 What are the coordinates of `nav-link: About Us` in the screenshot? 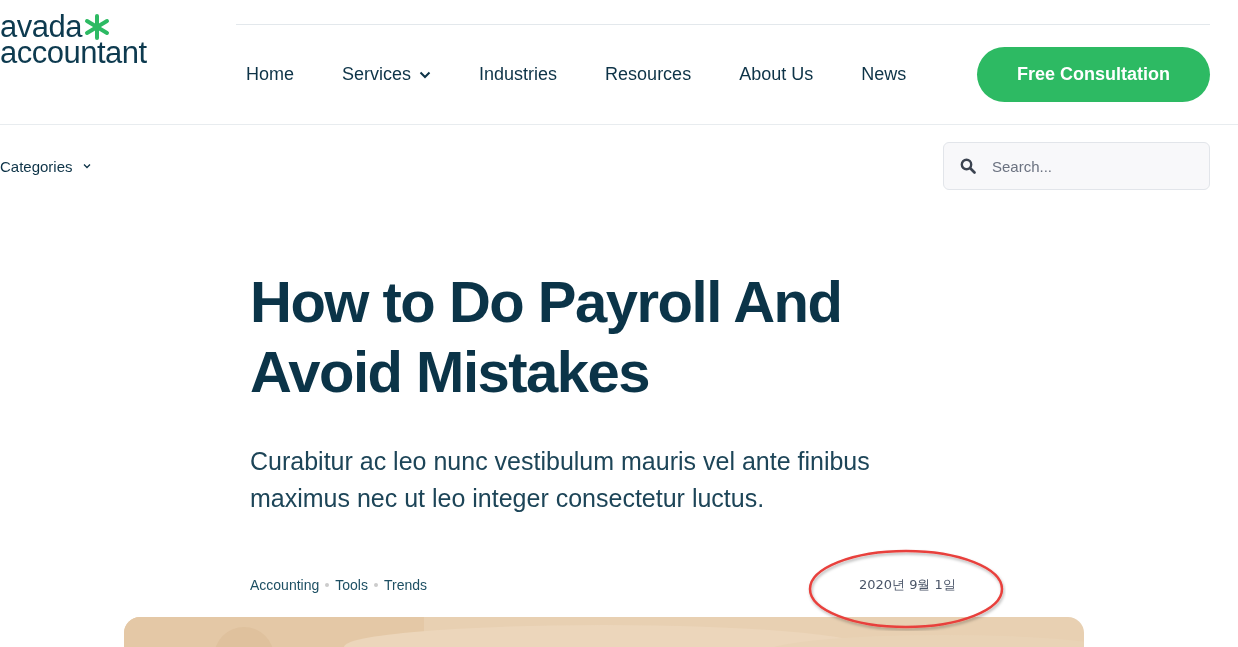 It's located at (776, 74).